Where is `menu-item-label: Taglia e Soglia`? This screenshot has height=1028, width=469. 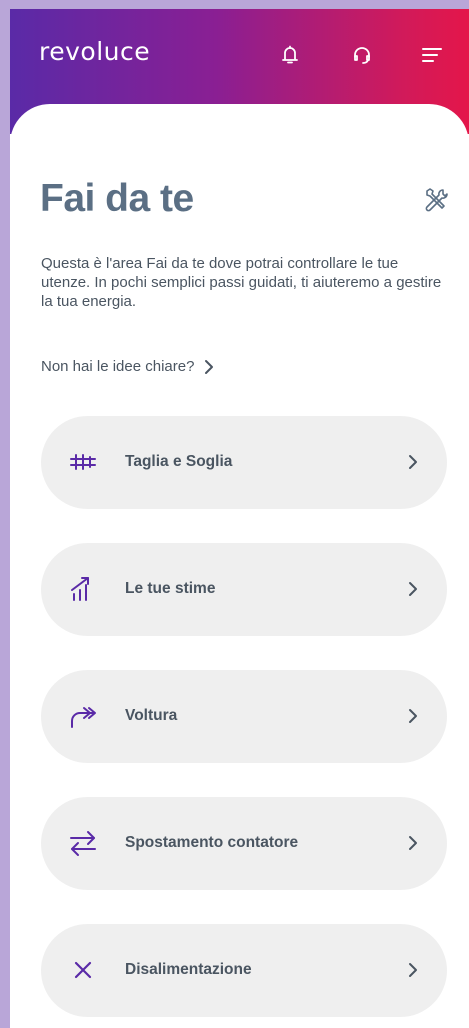 menu-item-label: Taglia e Soglia is located at coordinates (179, 461).